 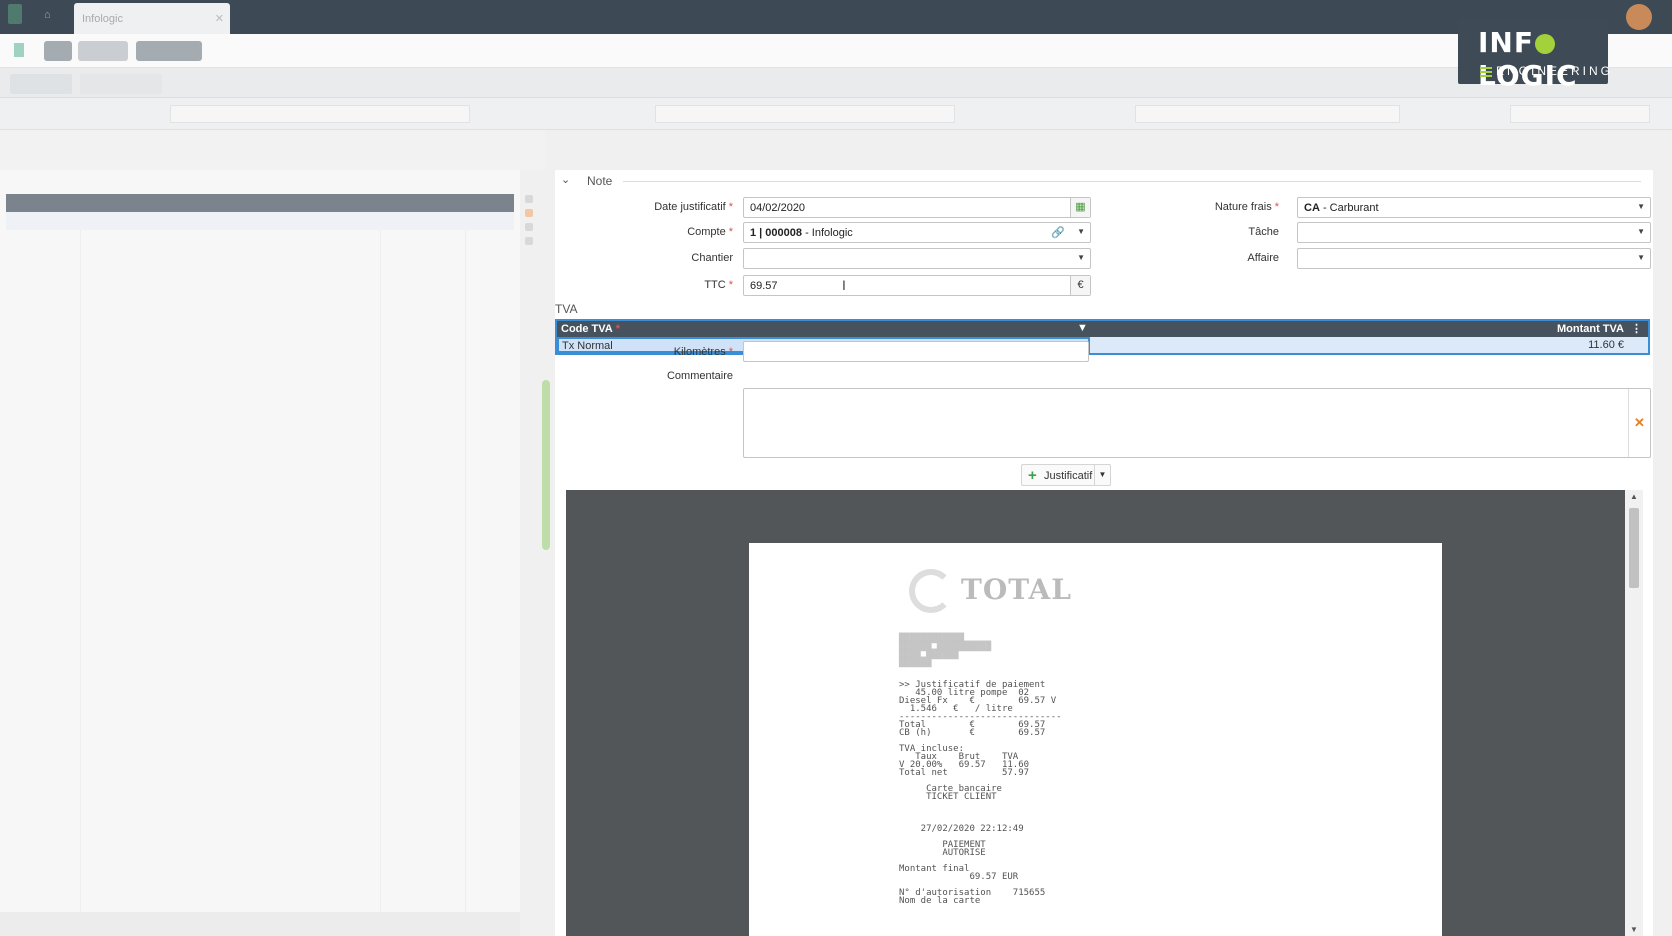 What do you see at coordinates (546, 465) in the screenshot?
I see `resize-handle` at bounding box center [546, 465].